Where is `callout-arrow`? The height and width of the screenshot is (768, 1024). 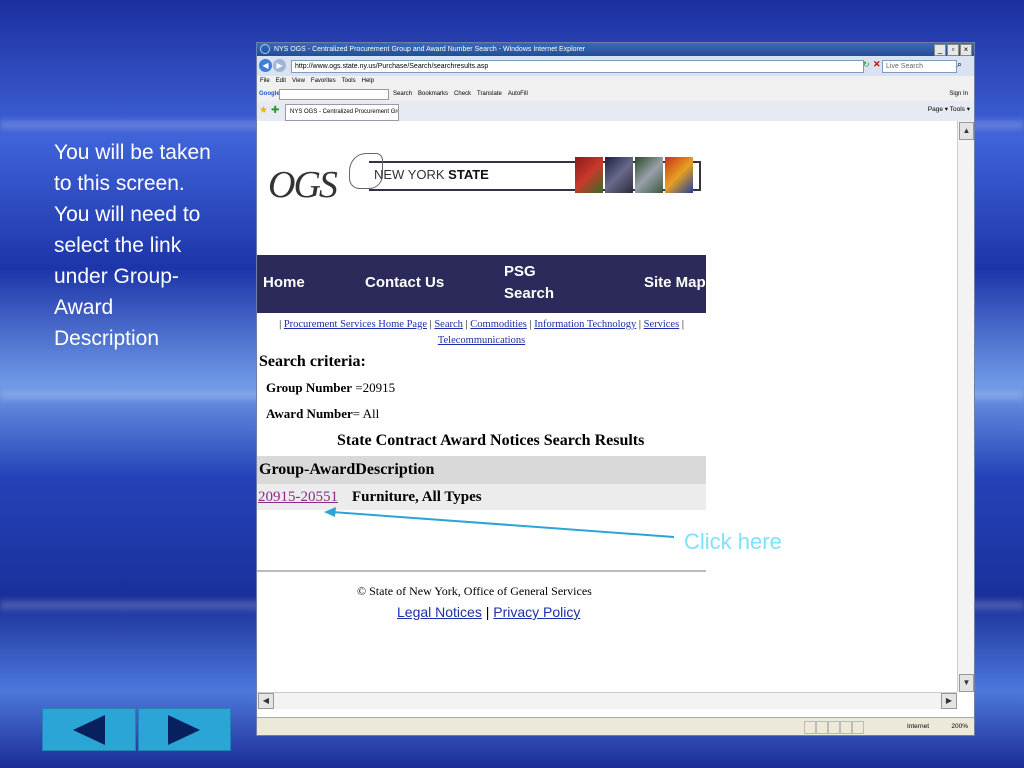
callout-arrow is located at coordinates (499, 522).